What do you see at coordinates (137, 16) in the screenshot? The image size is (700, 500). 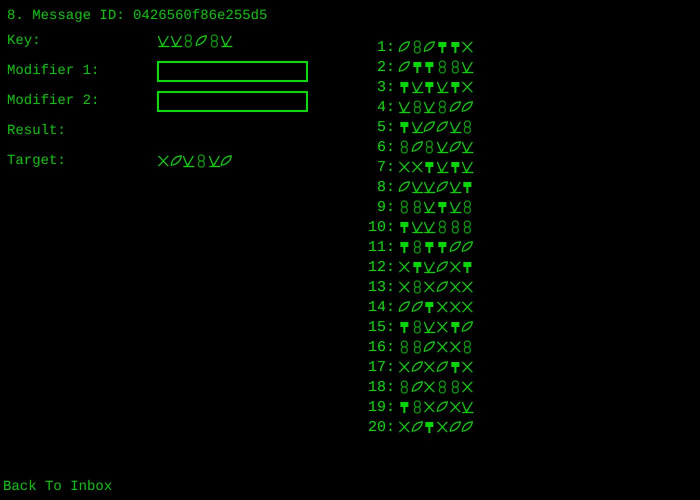 I see `message-title: 8. Message ID: 0426560f86e255d5` at bounding box center [137, 16].